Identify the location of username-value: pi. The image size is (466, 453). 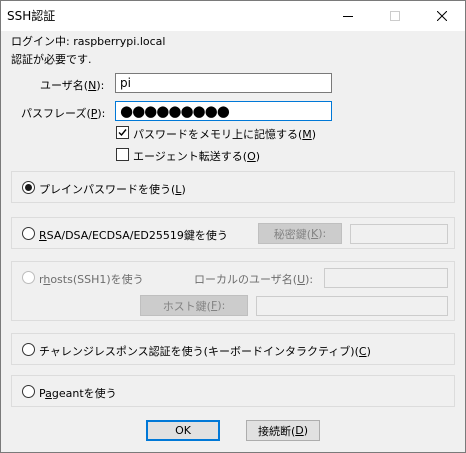
(125, 83).